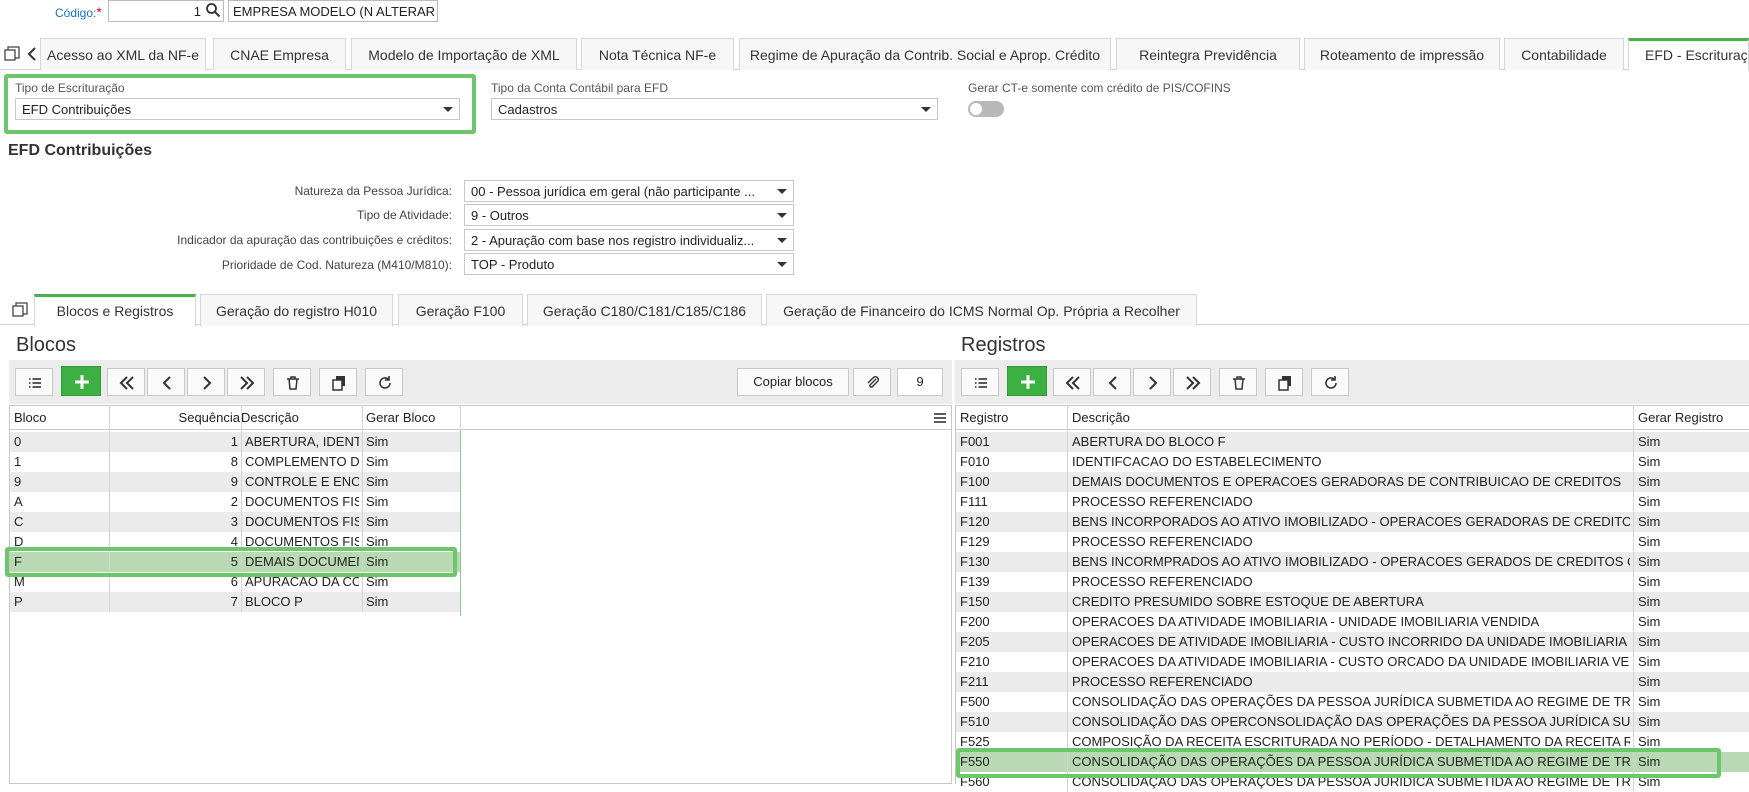 The width and height of the screenshot is (1749, 792). Describe the element at coordinates (1162, 581) in the screenshot. I see `cell-descricao: PROCESSO REFERENCIADO` at that location.